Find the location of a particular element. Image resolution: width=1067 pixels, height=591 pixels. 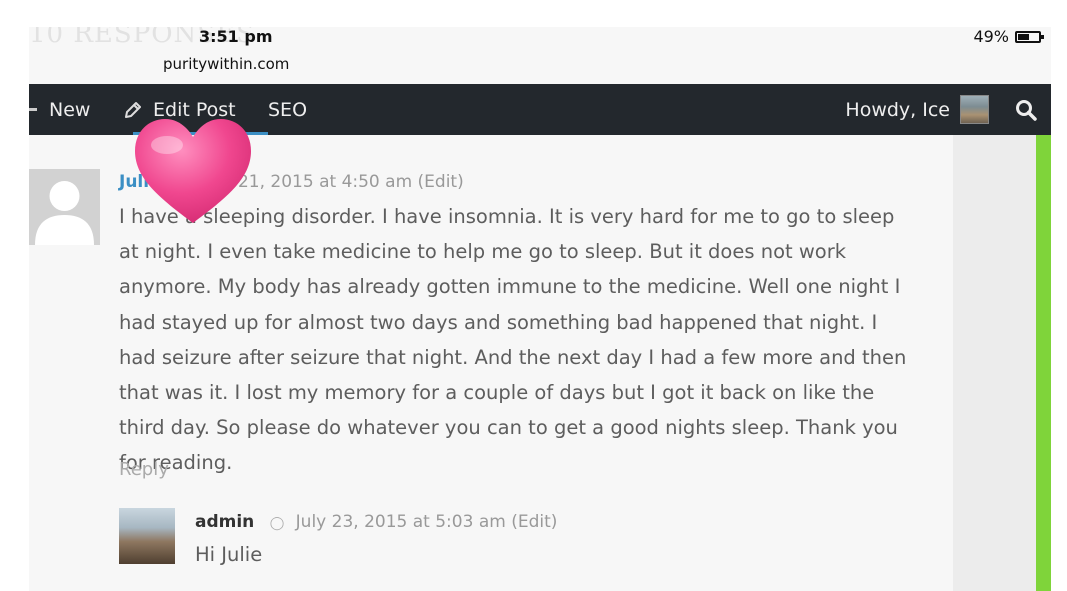

user-account-menu: Howdy, Ice is located at coordinates (917, 109).